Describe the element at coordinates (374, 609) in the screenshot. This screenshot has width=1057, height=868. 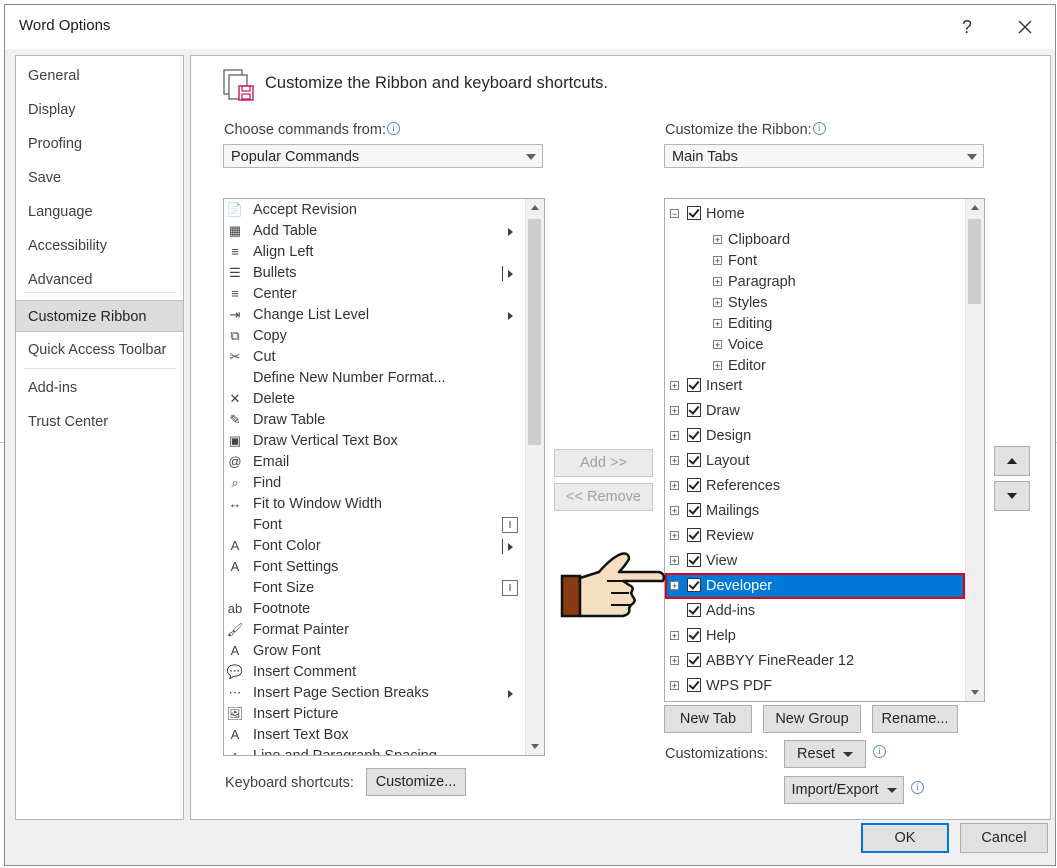
I see `command-item: ab Footnote` at that location.